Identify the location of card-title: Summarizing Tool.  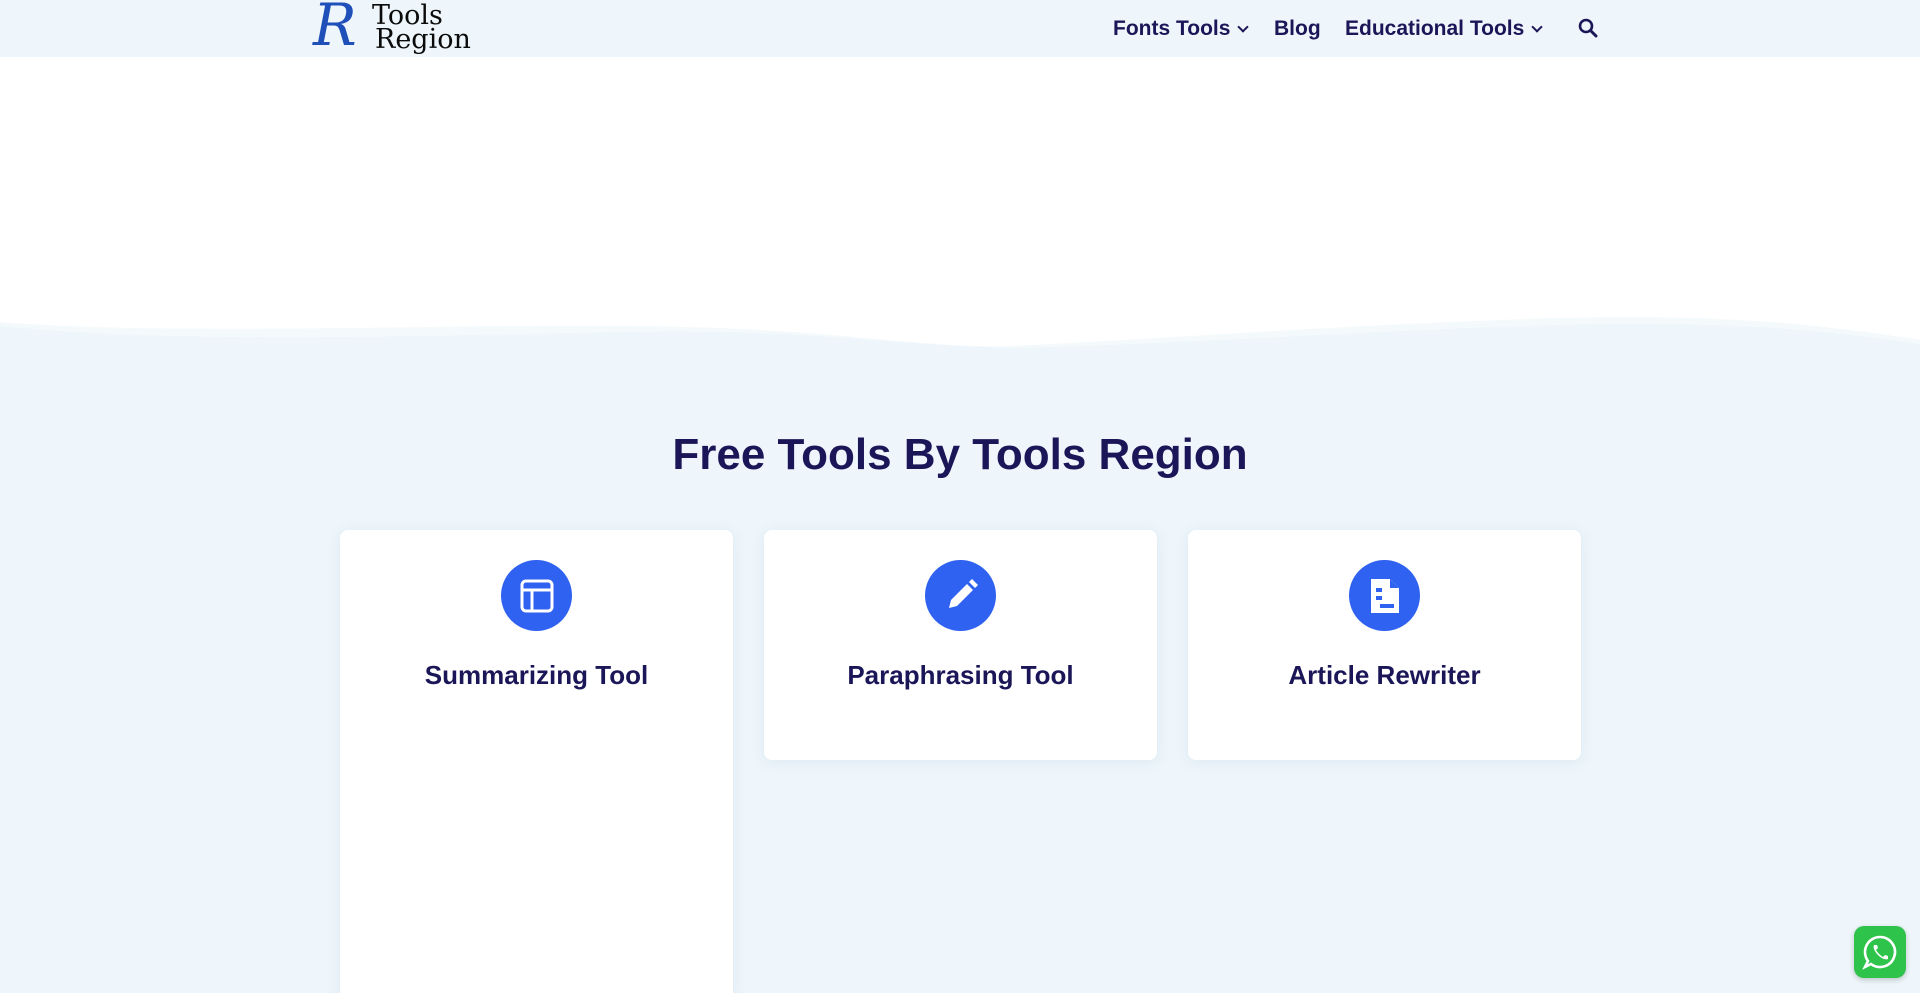
(536, 675).